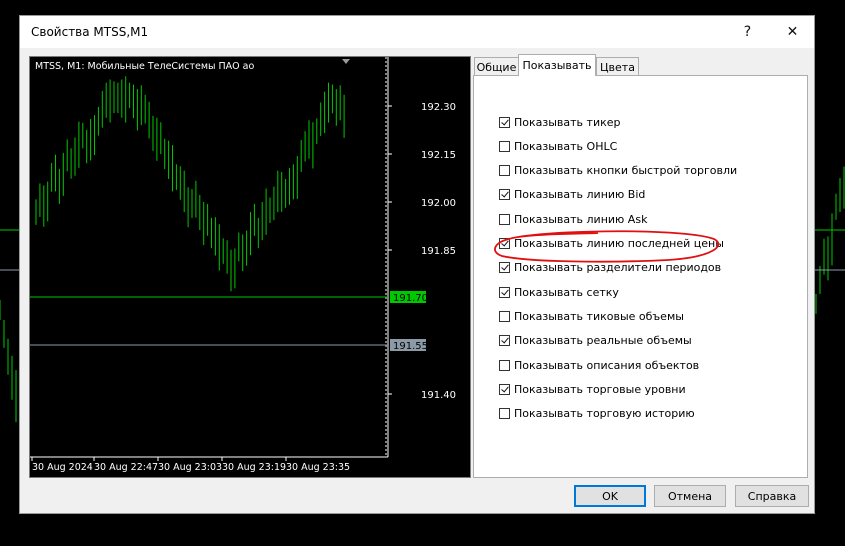 This screenshot has height=546, width=845. Describe the element at coordinates (438, 251) in the screenshot. I see `price-tick-label: 191.85` at that location.